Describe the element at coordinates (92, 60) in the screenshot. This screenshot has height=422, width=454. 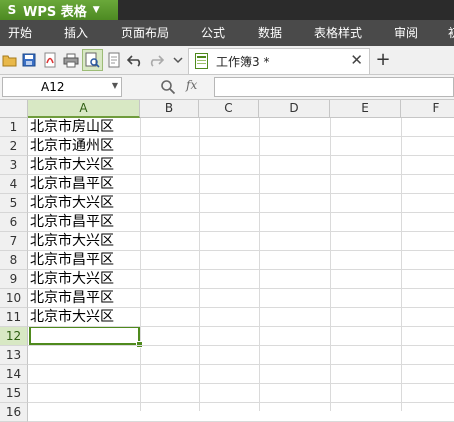
I see `print-preview-icon` at that location.